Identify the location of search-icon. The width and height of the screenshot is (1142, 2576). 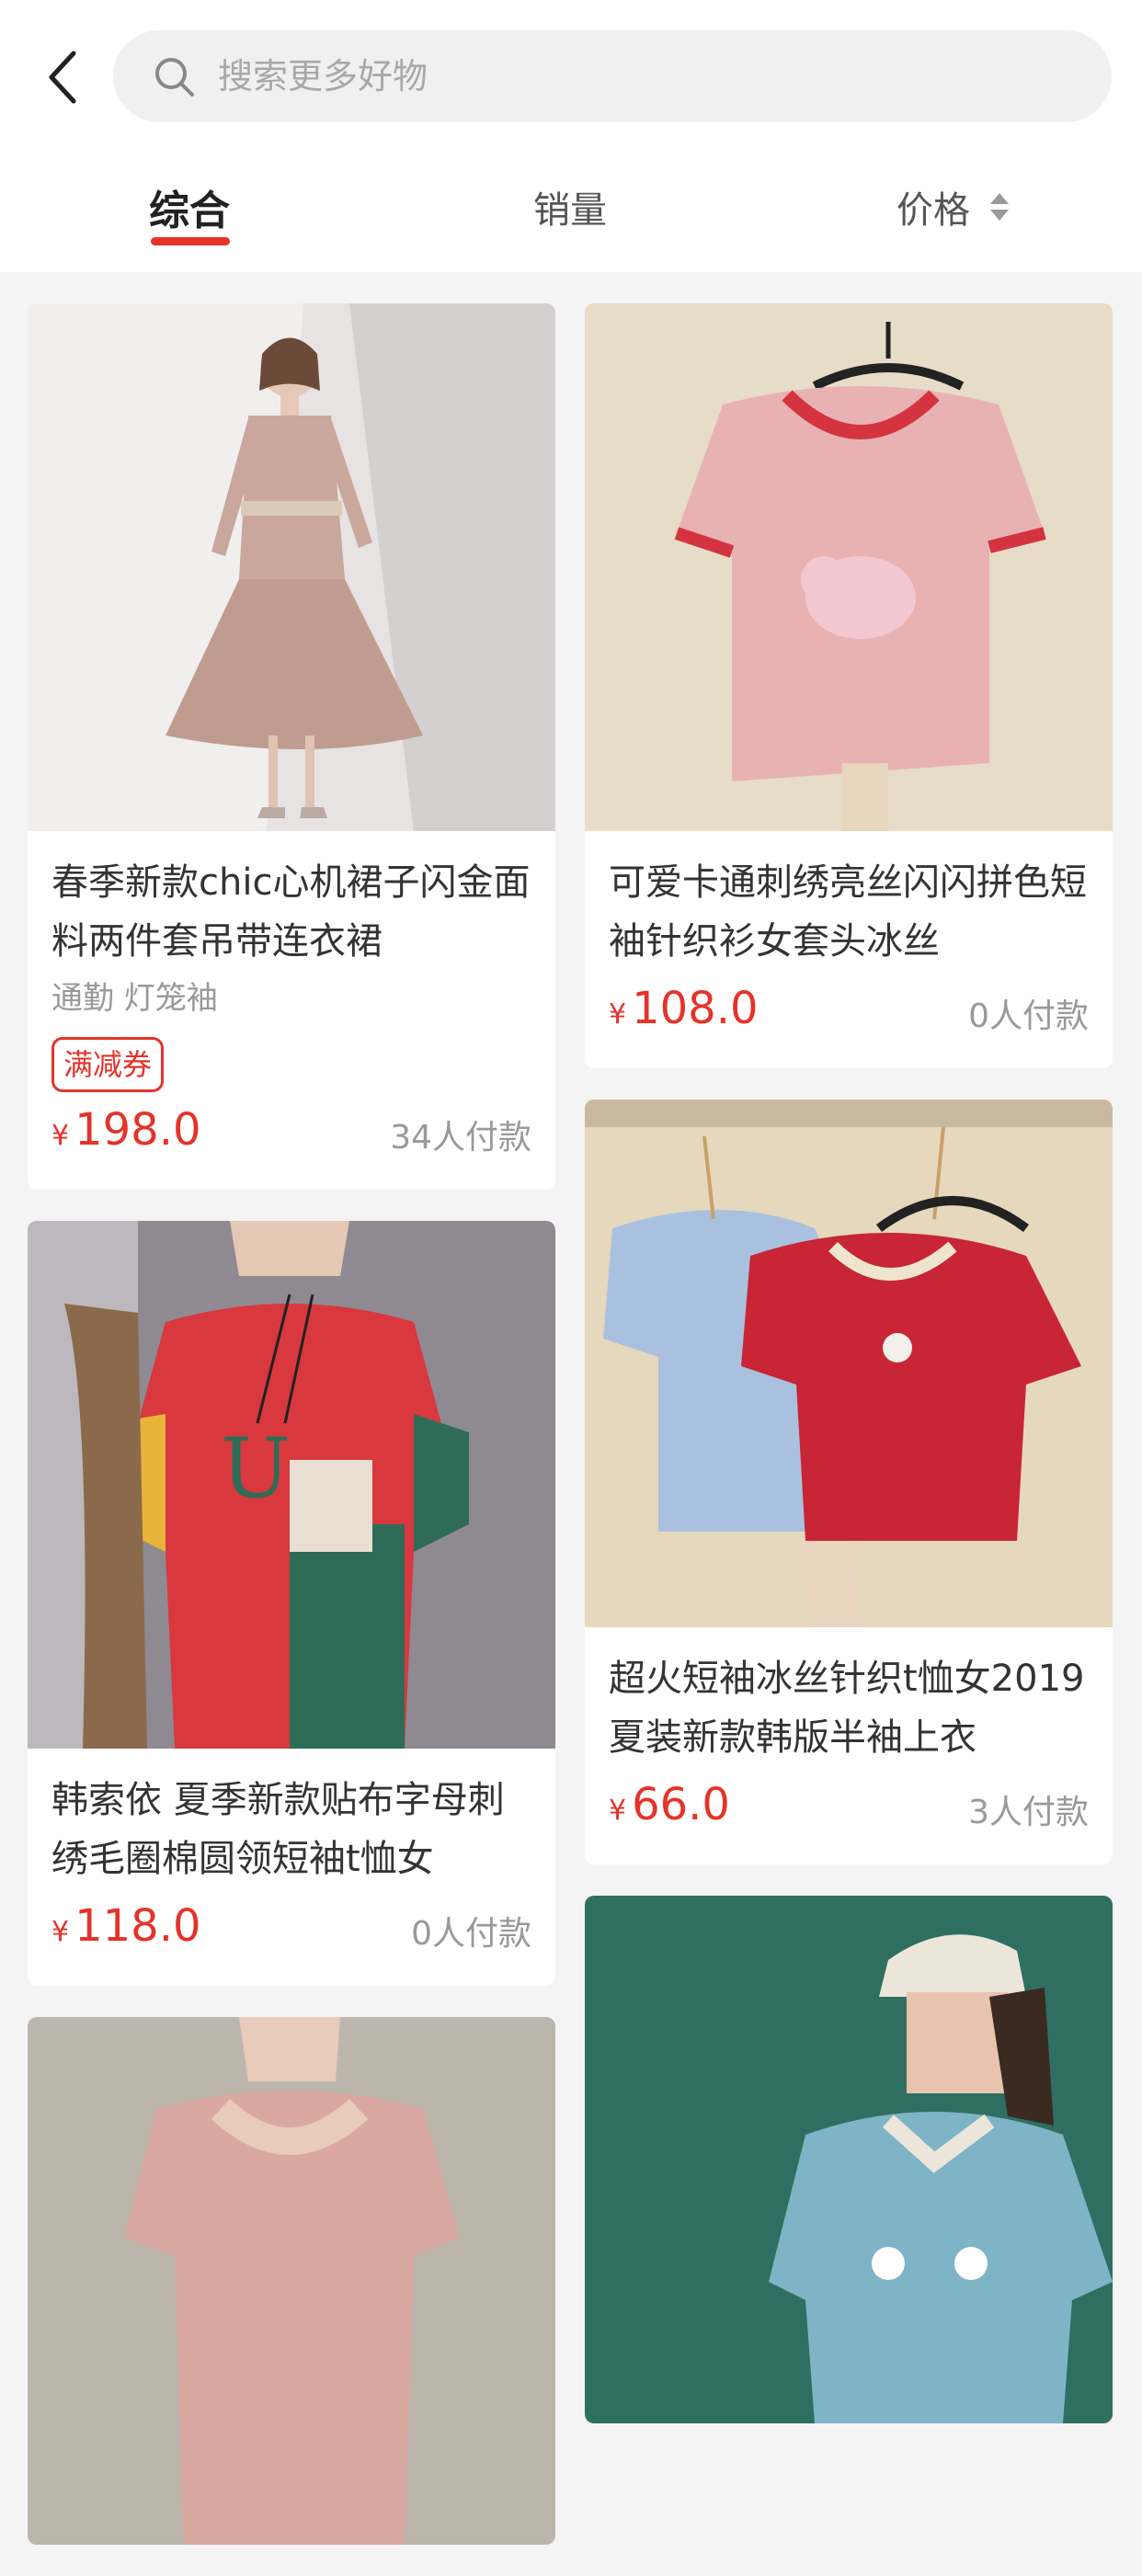
(174, 77).